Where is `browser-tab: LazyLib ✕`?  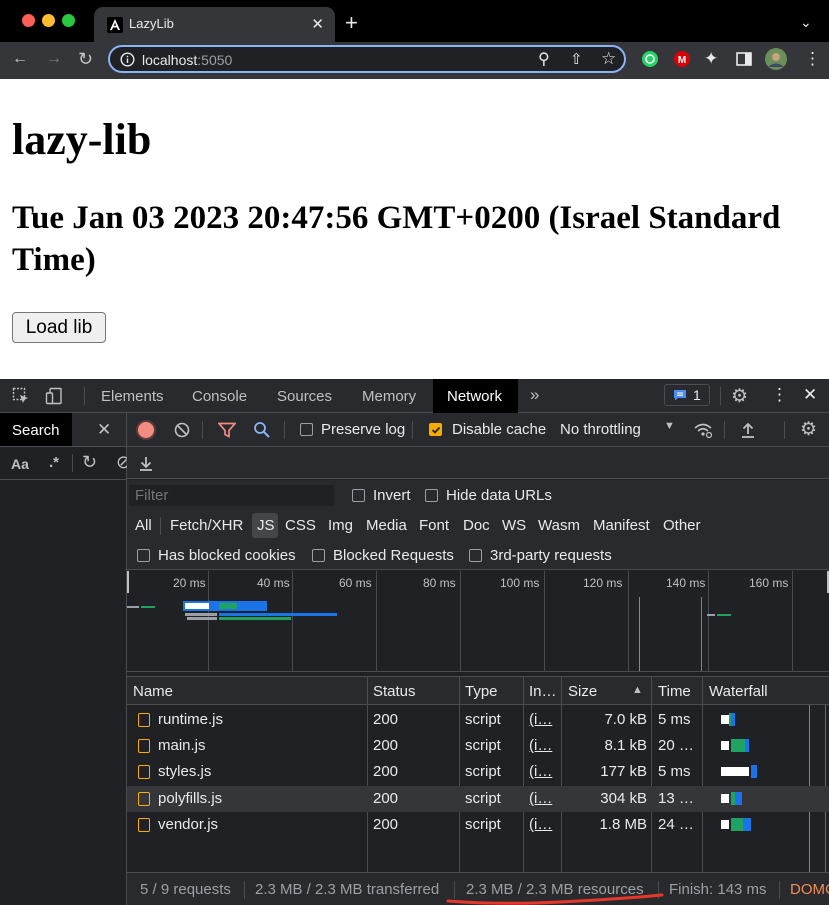 browser-tab: LazyLib ✕ is located at coordinates (214, 24).